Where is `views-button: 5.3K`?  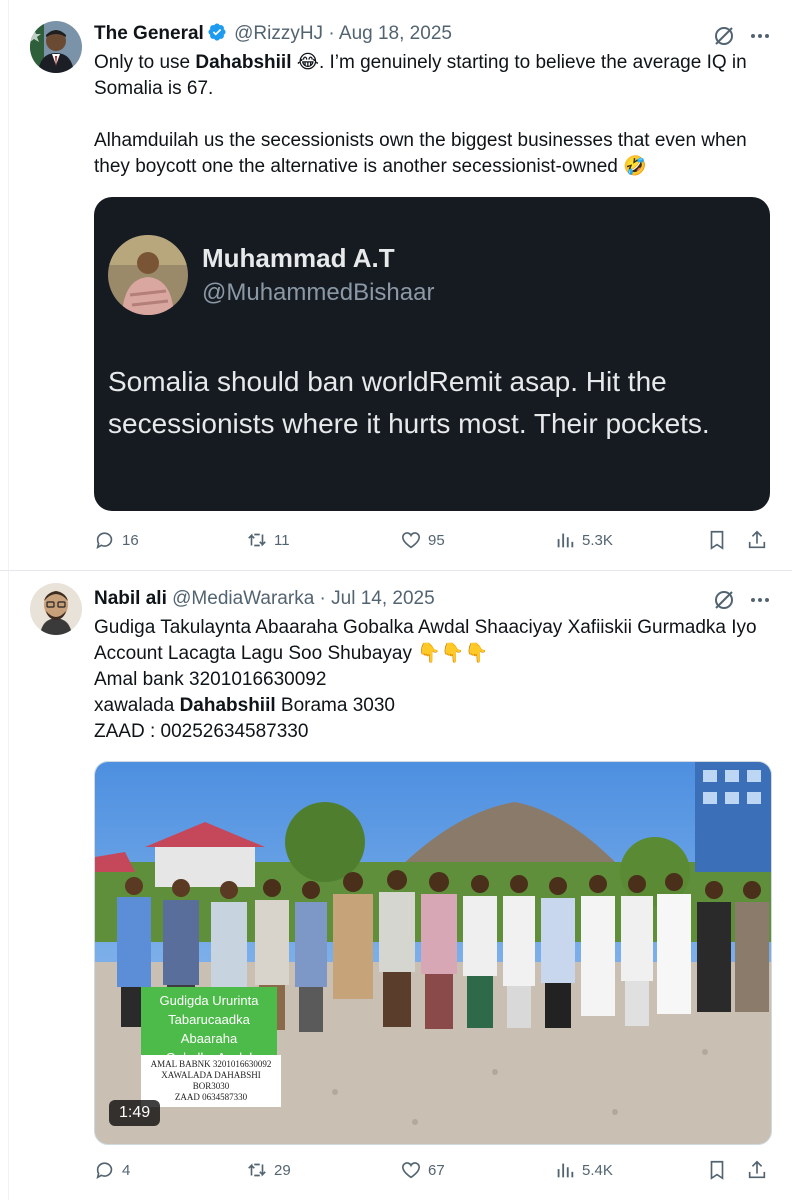 views-button: 5.3K is located at coordinates (583, 540).